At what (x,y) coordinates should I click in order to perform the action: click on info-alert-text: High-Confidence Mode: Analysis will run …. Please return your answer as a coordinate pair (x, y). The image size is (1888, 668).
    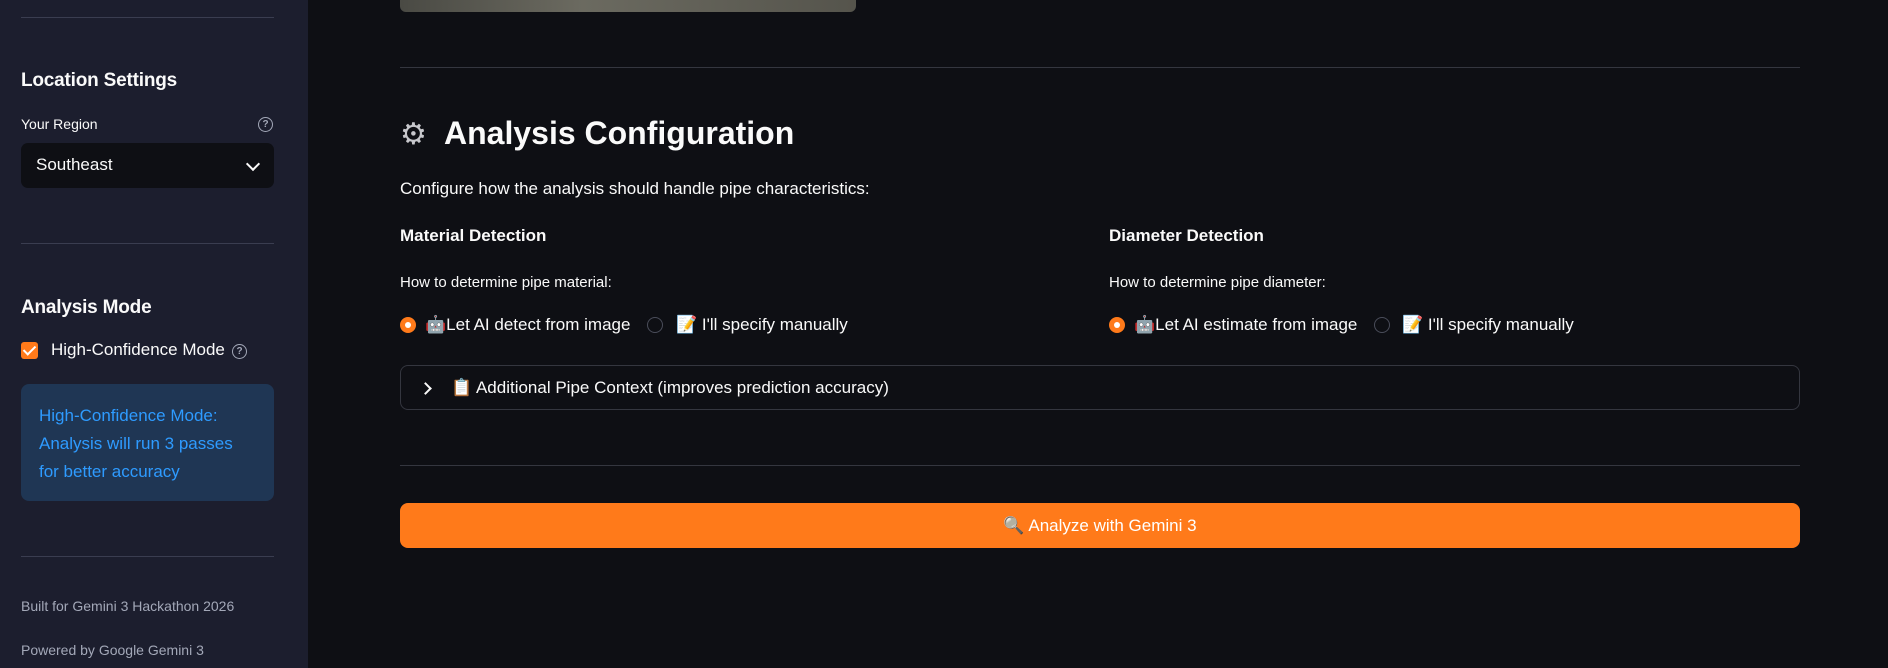
    Looking at the image, I should click on (136, 443).